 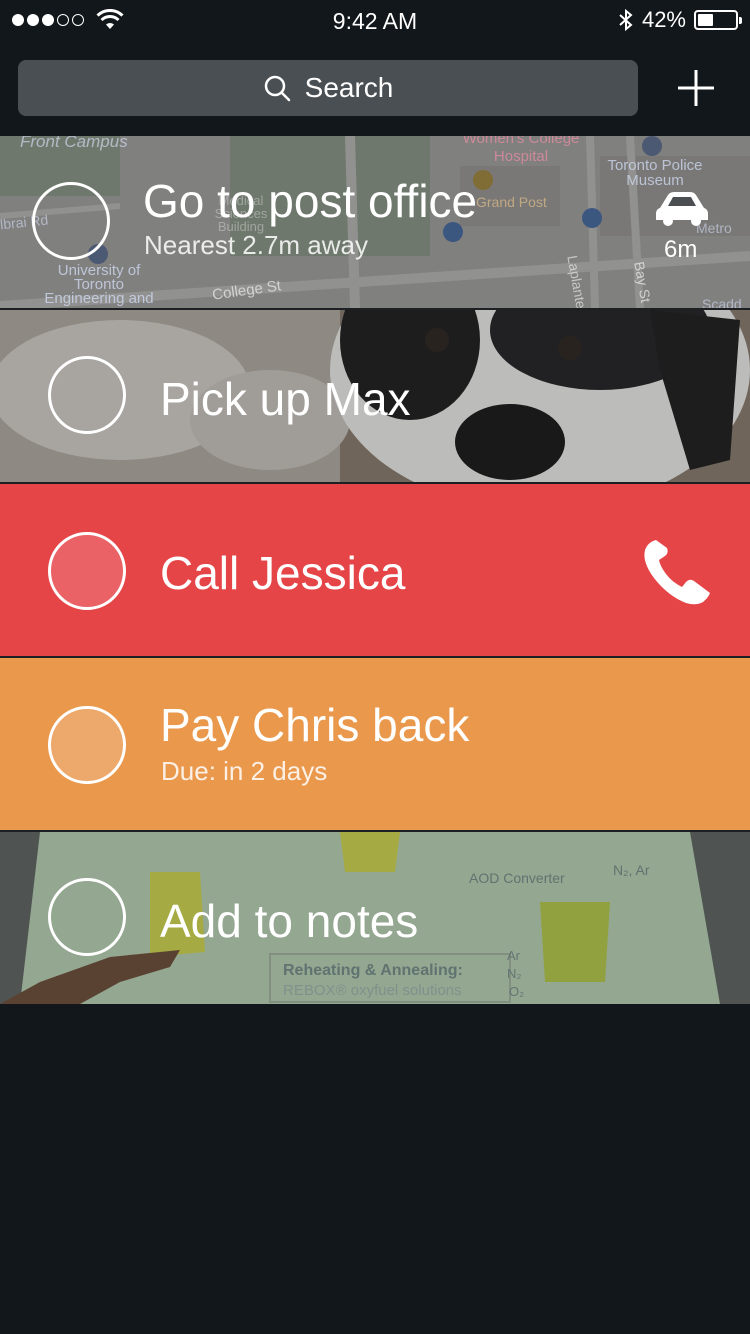 What do you see at coordinates (373, 970) in the screenshot?
I see `whiteboard-label: Reheating & Annealing:` at bounding box center [373, 970].